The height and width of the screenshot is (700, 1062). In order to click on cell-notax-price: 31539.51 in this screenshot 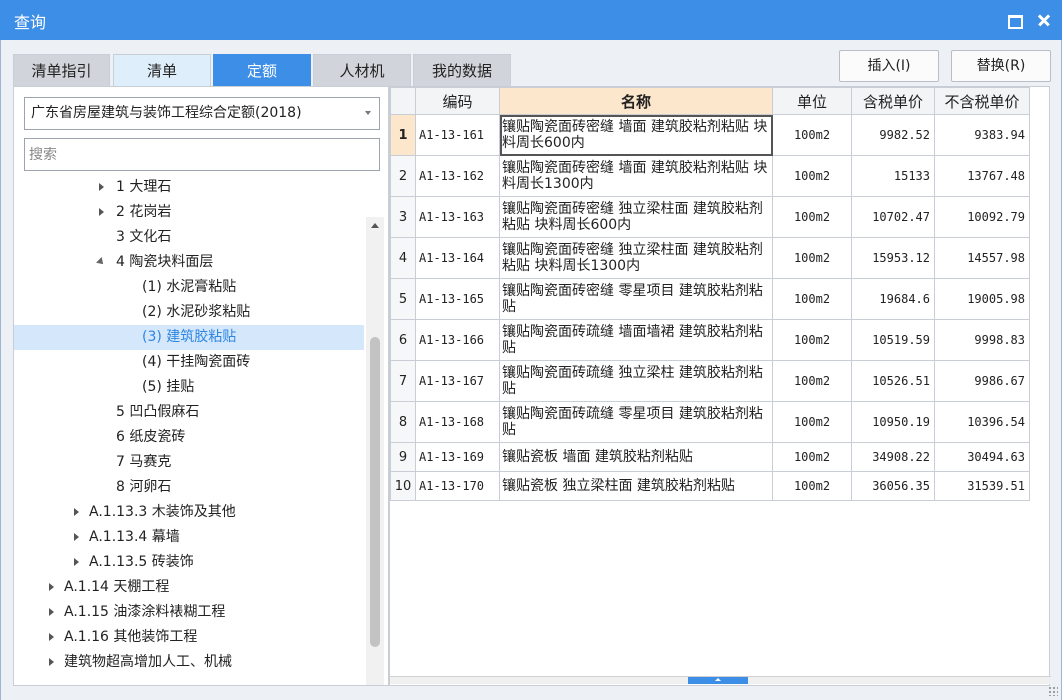, I will do `click(982, 486)`.